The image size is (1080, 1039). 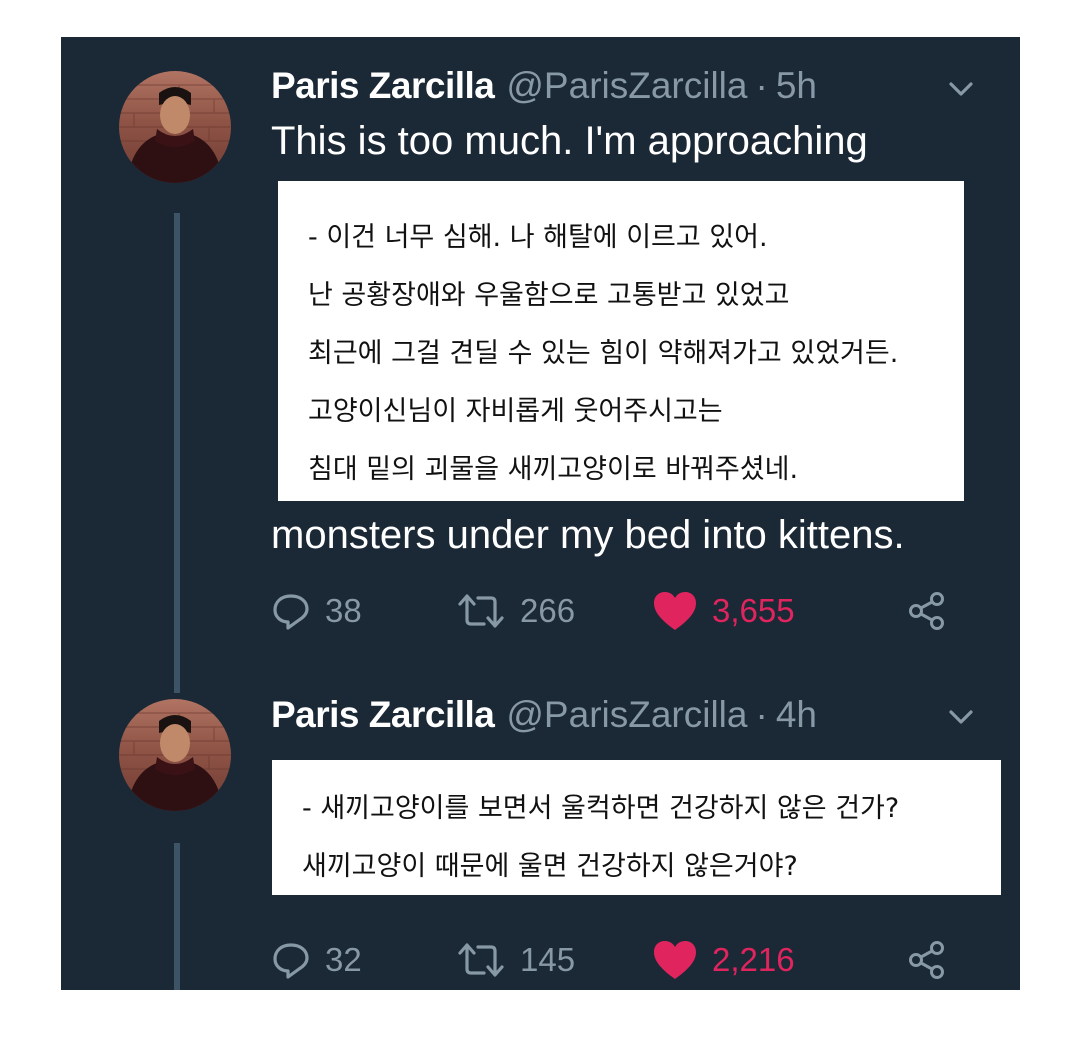 I want to click on like-count: 2,216, so click(x=753, y=959).